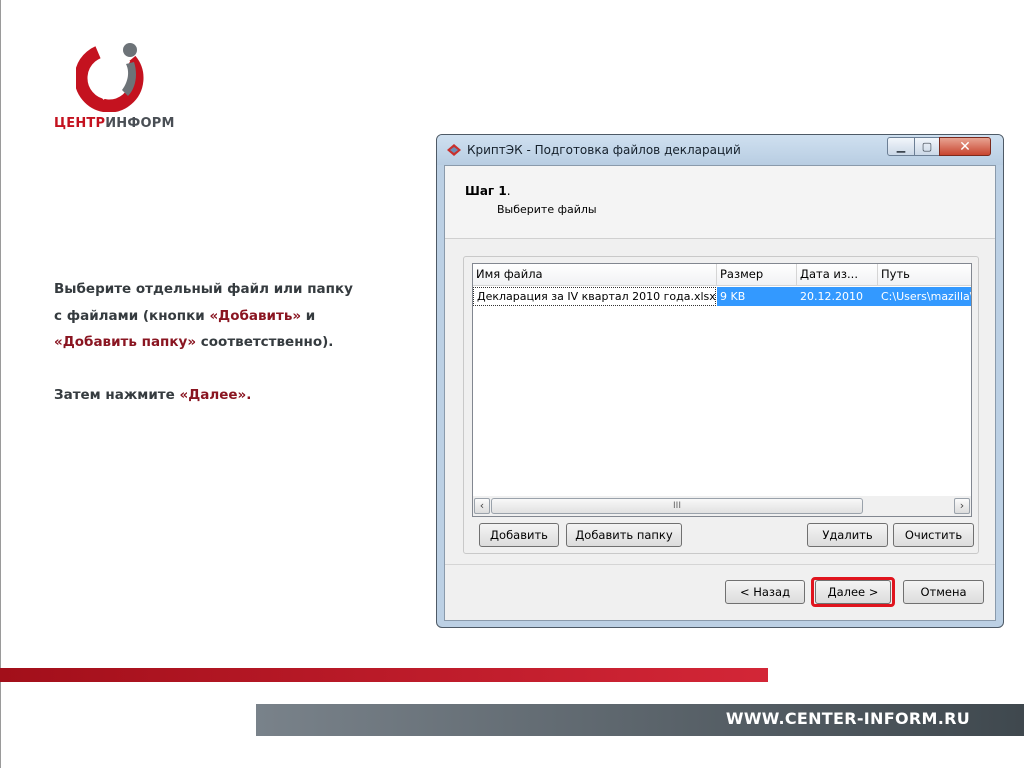 Image resolution: width=1024 pixels, height=768 pixels. Describe the element at coordinates (595, 275) in the screenshot. I see `column-header-filename: Имя файла` at that location.